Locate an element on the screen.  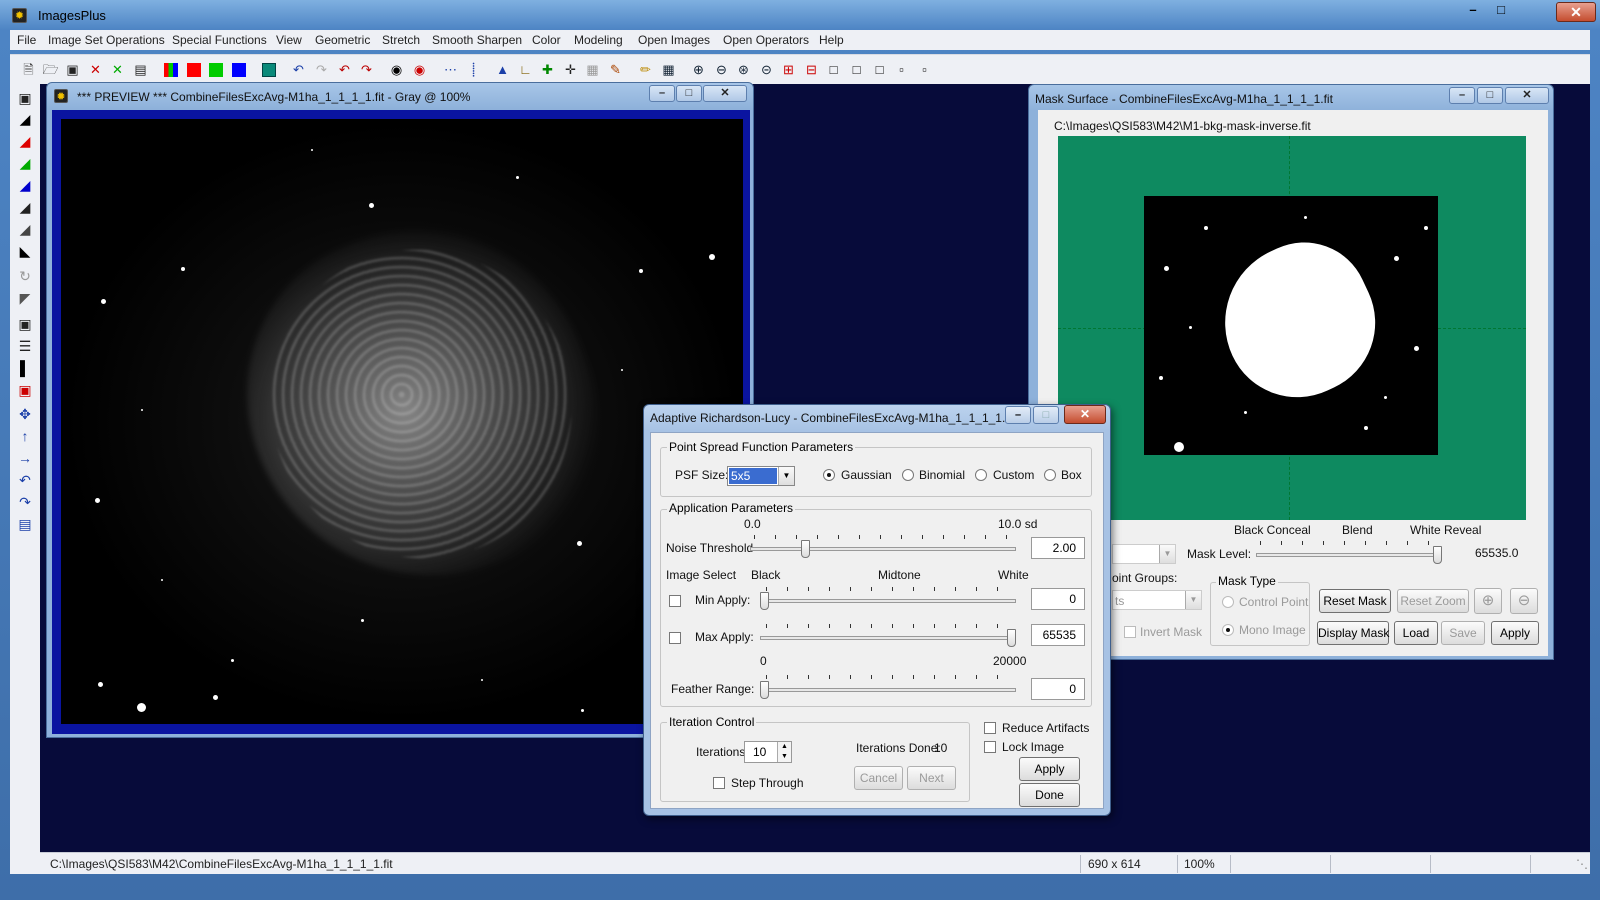
rgb-channels-icon is located at coordinates (170, 69).